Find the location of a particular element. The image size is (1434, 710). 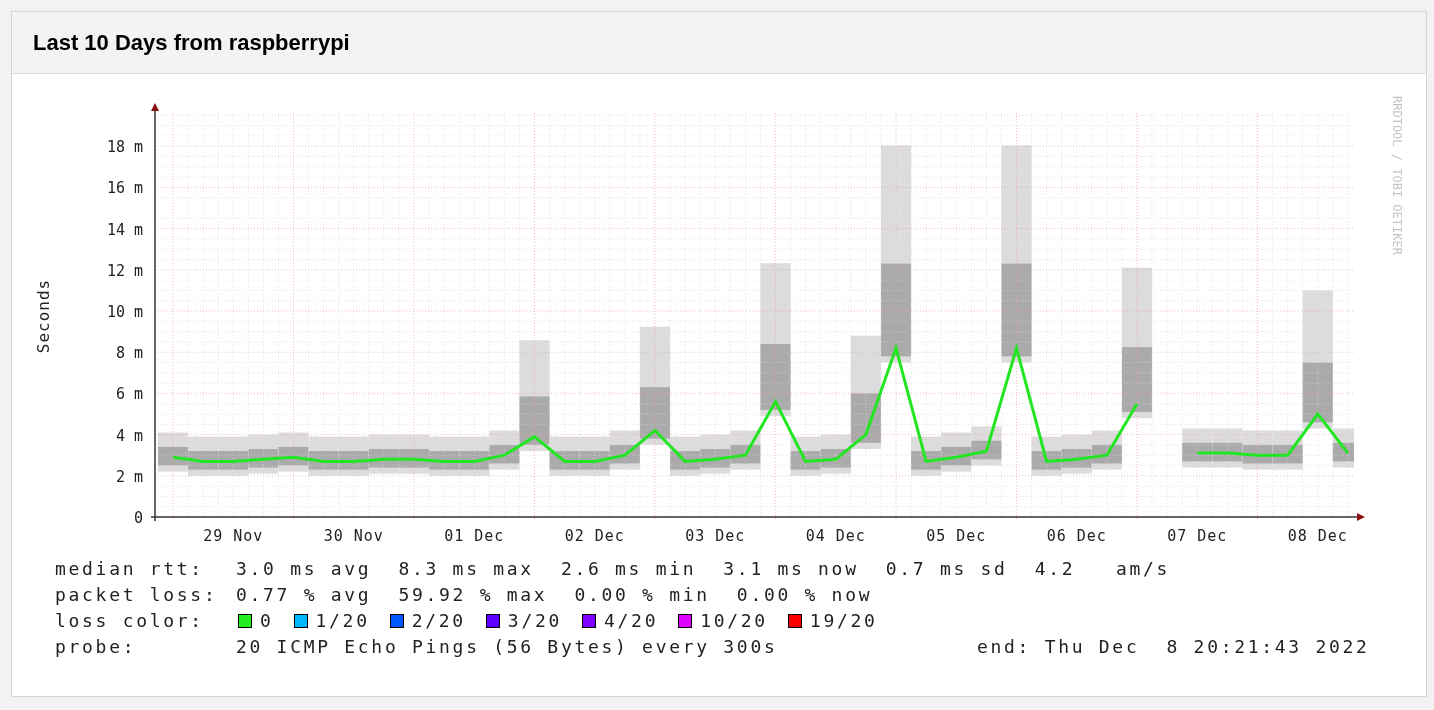

y-axis-label: Seconds is located at coordinates (43, 316).